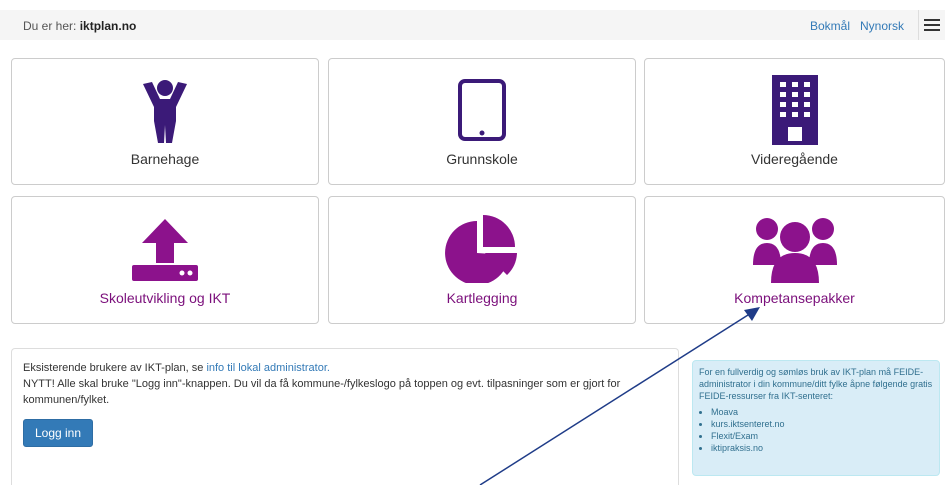 This screenshot has width=945, height=485. I want to click on tile-label: Kartlegging, so click(482, 298).